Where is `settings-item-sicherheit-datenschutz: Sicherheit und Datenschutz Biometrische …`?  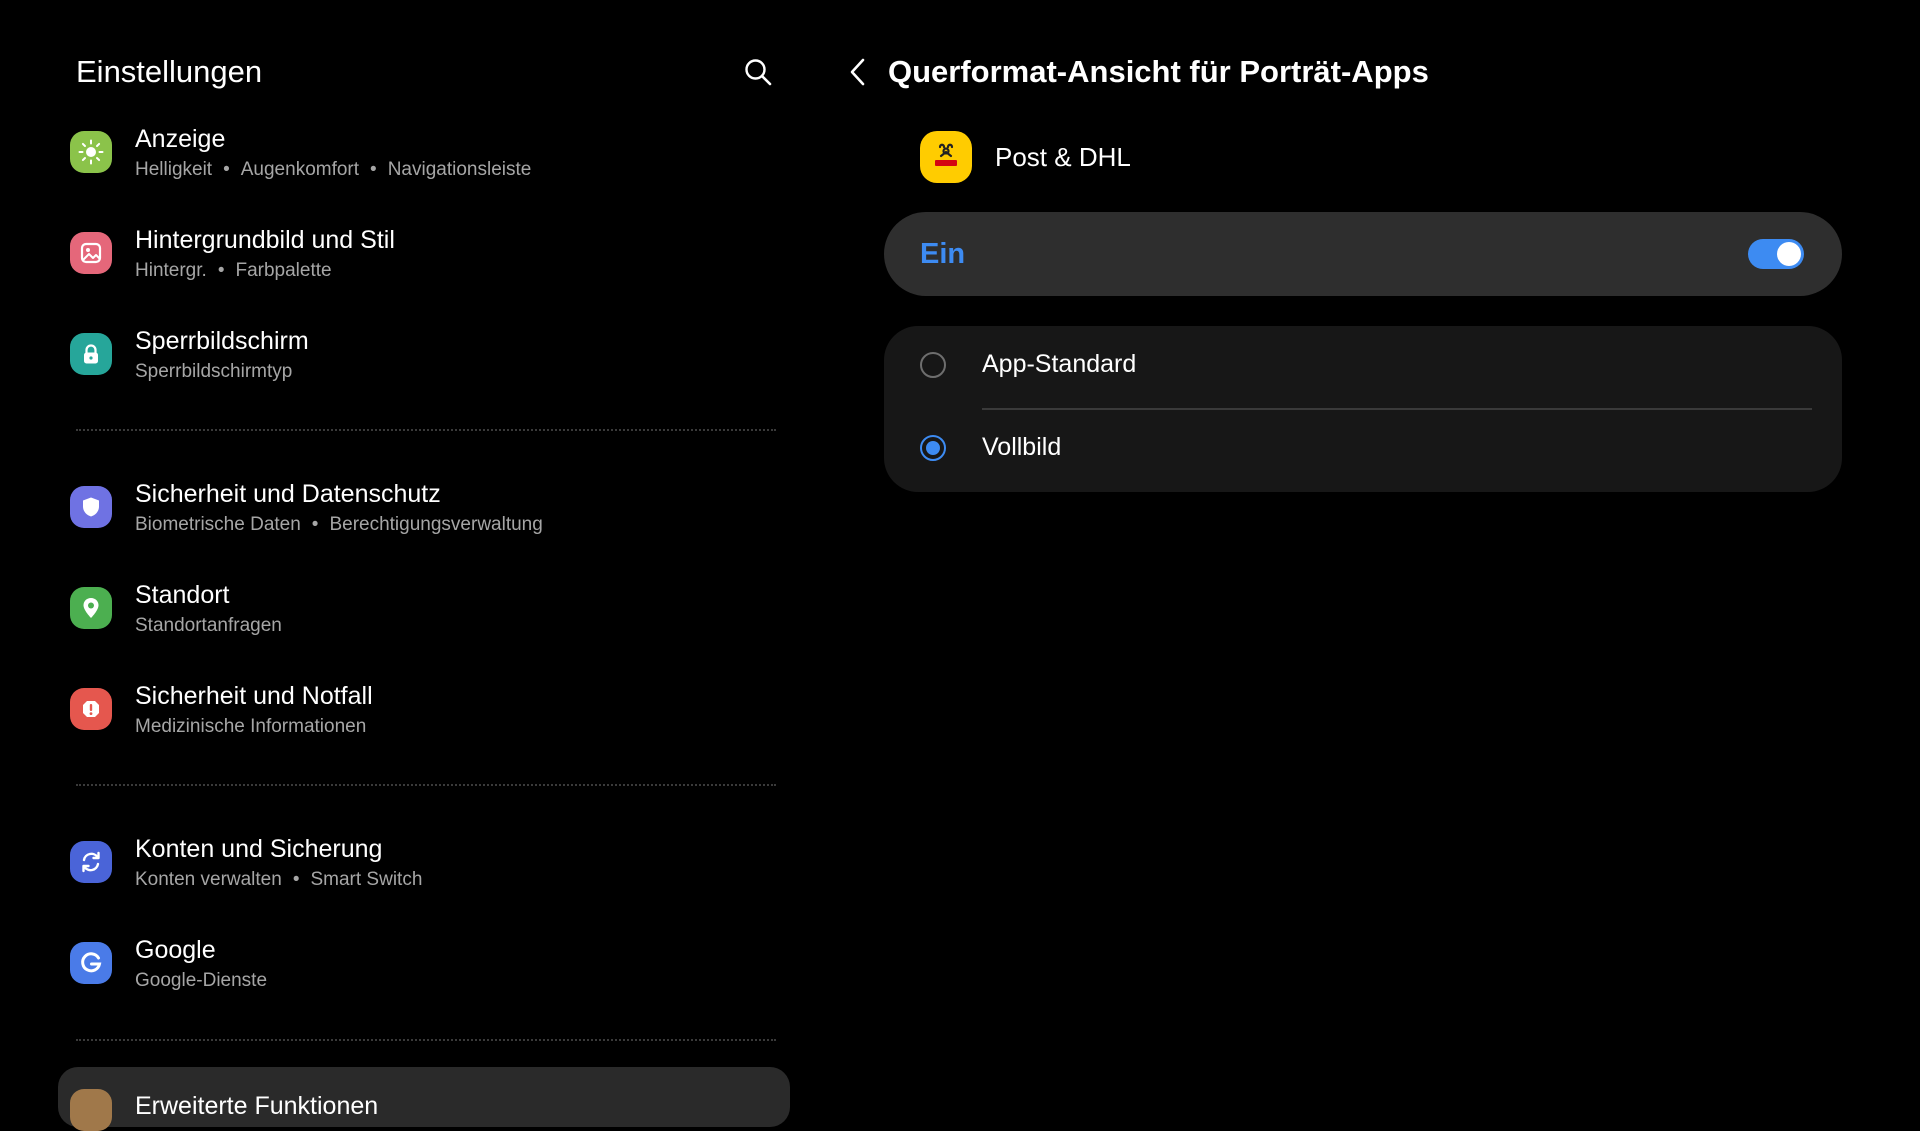 settings-item-sicherheit-datenschutz: Sicherheit und Datenschutz Biometrische … is located at coordinates (420, 508).